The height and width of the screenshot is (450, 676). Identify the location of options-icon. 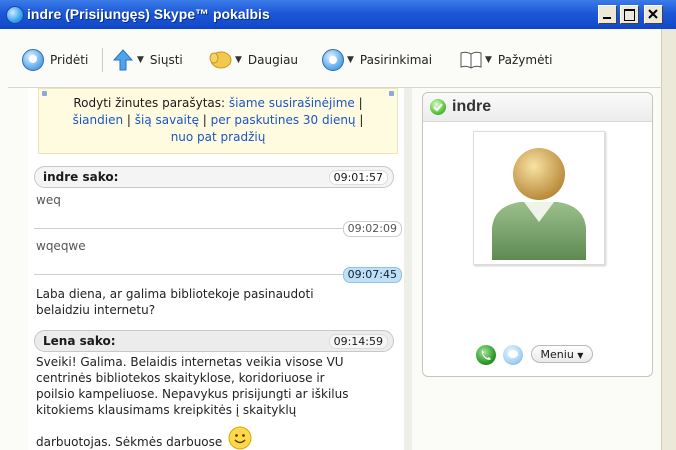
(333, 60).